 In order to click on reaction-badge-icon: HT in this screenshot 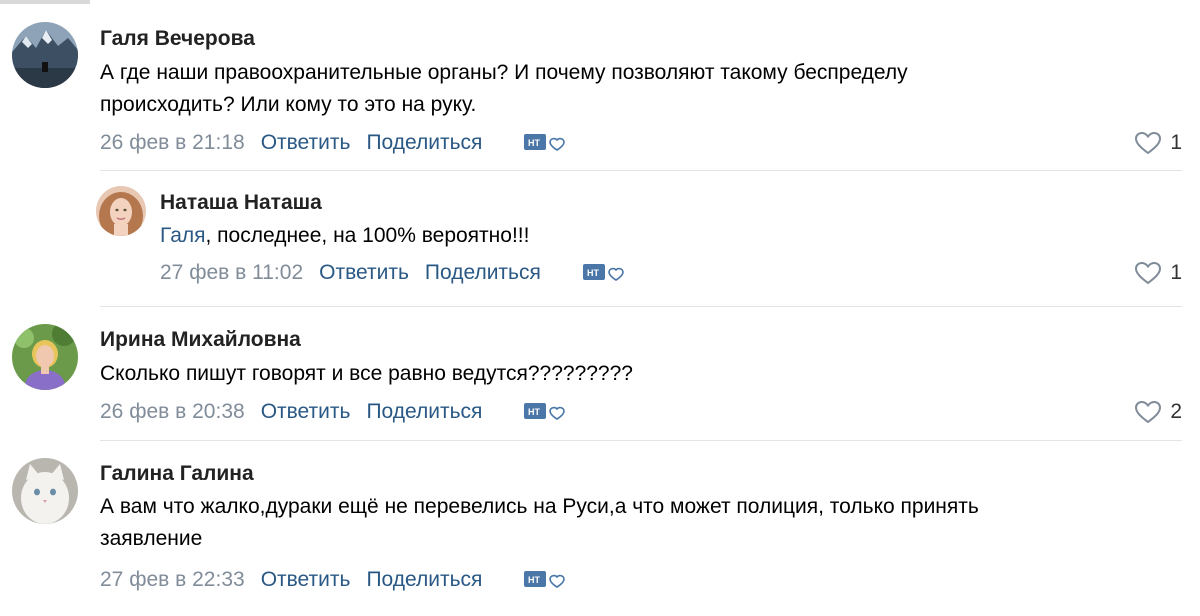, I will do `click(544, 580)`.